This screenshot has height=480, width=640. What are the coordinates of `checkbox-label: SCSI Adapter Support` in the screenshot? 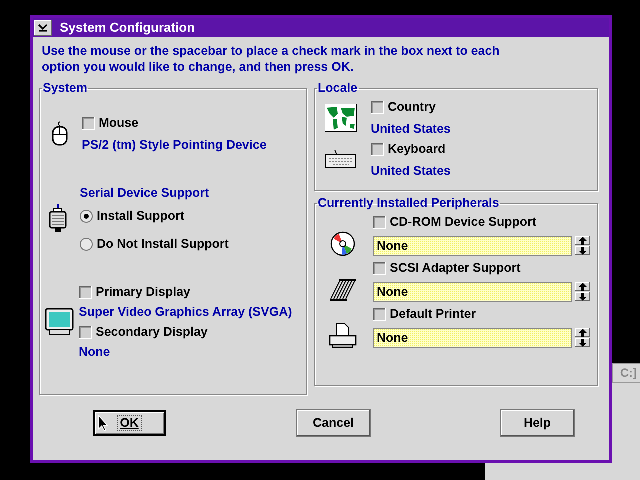 It's located at (455, 268).